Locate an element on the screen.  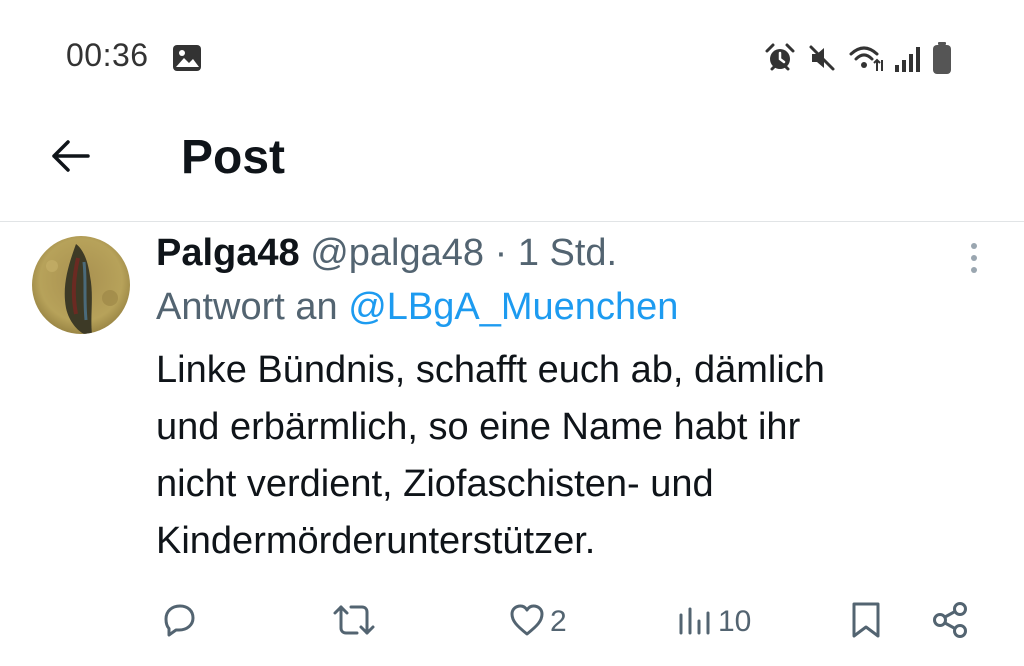
views-button: 10 is located at coordinates (713, 622).